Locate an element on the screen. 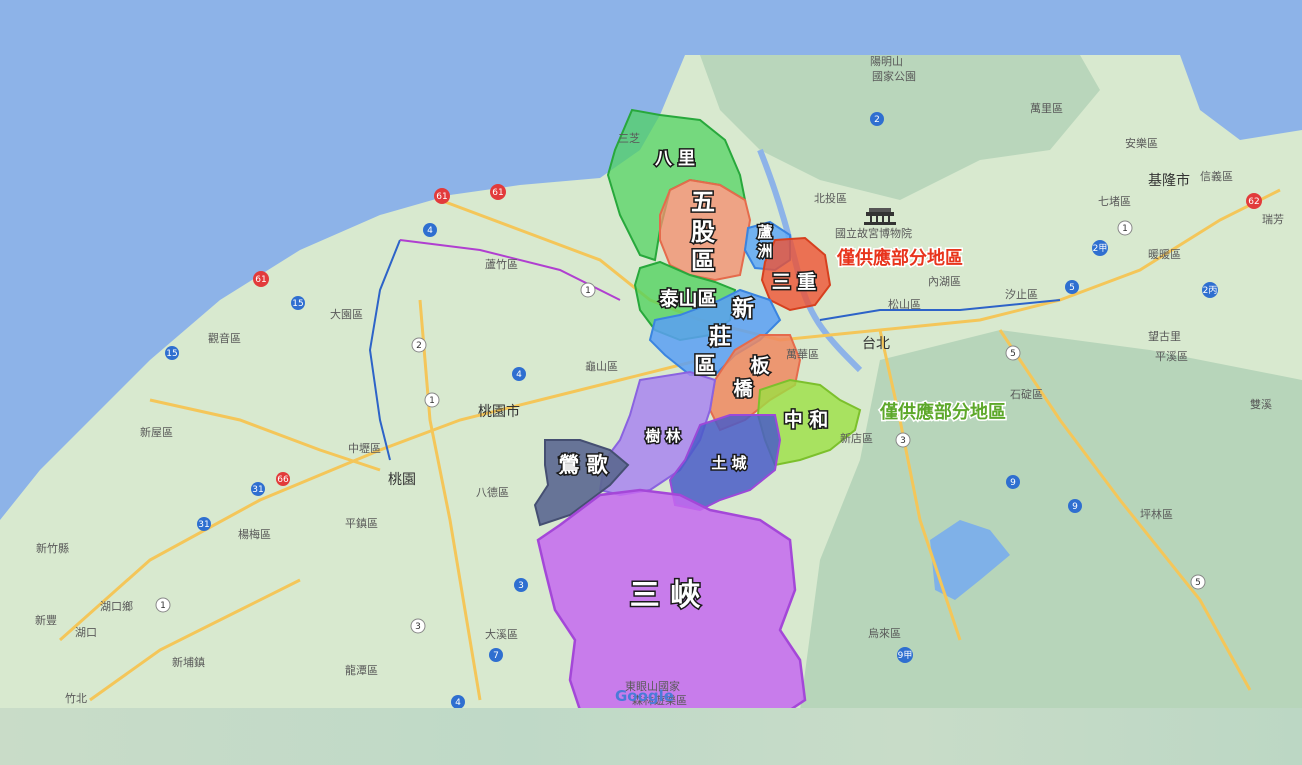 The width and height of the screenshot is (1302, 765). district-label-wugu-3: 區 is located at coordinates (703, 261).